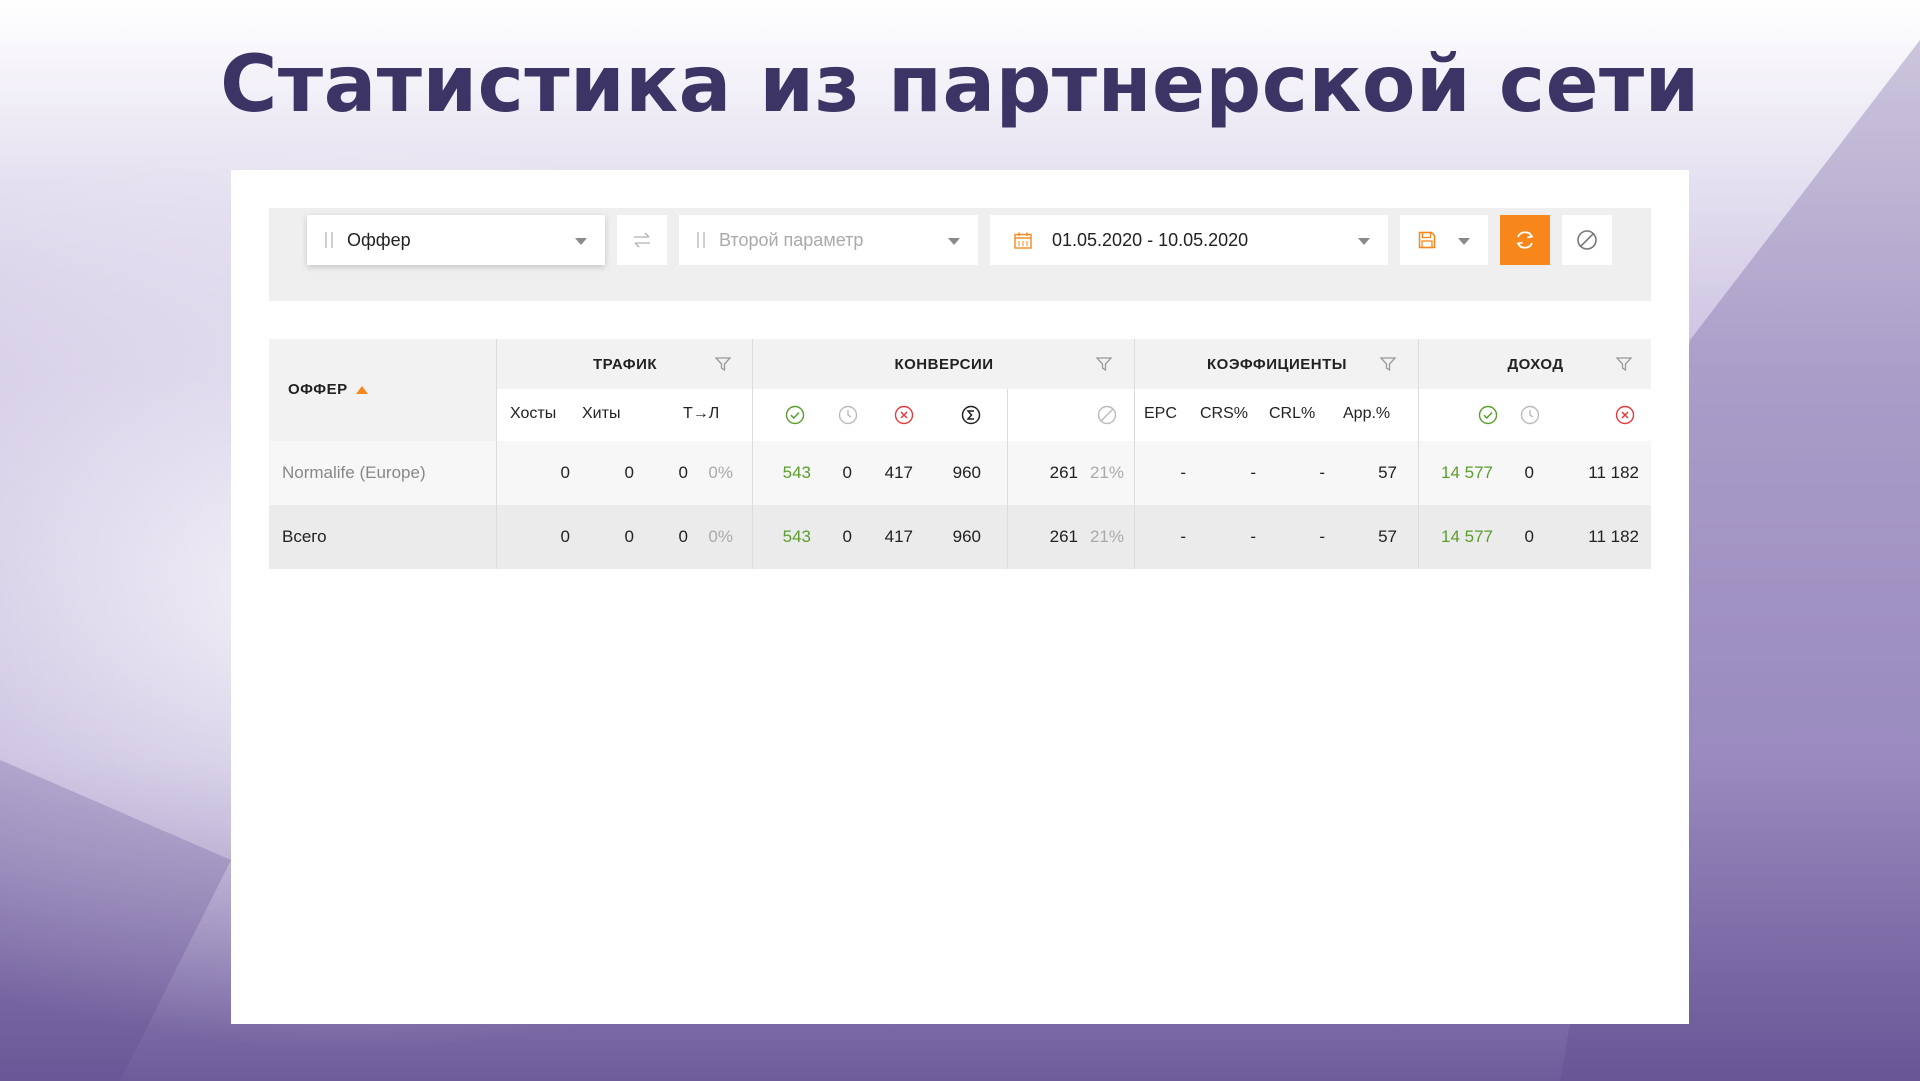 The width and height of the screenshot is (1920, 1081). I want to click on first-parameter-value: Оффер, so click(379, 239).